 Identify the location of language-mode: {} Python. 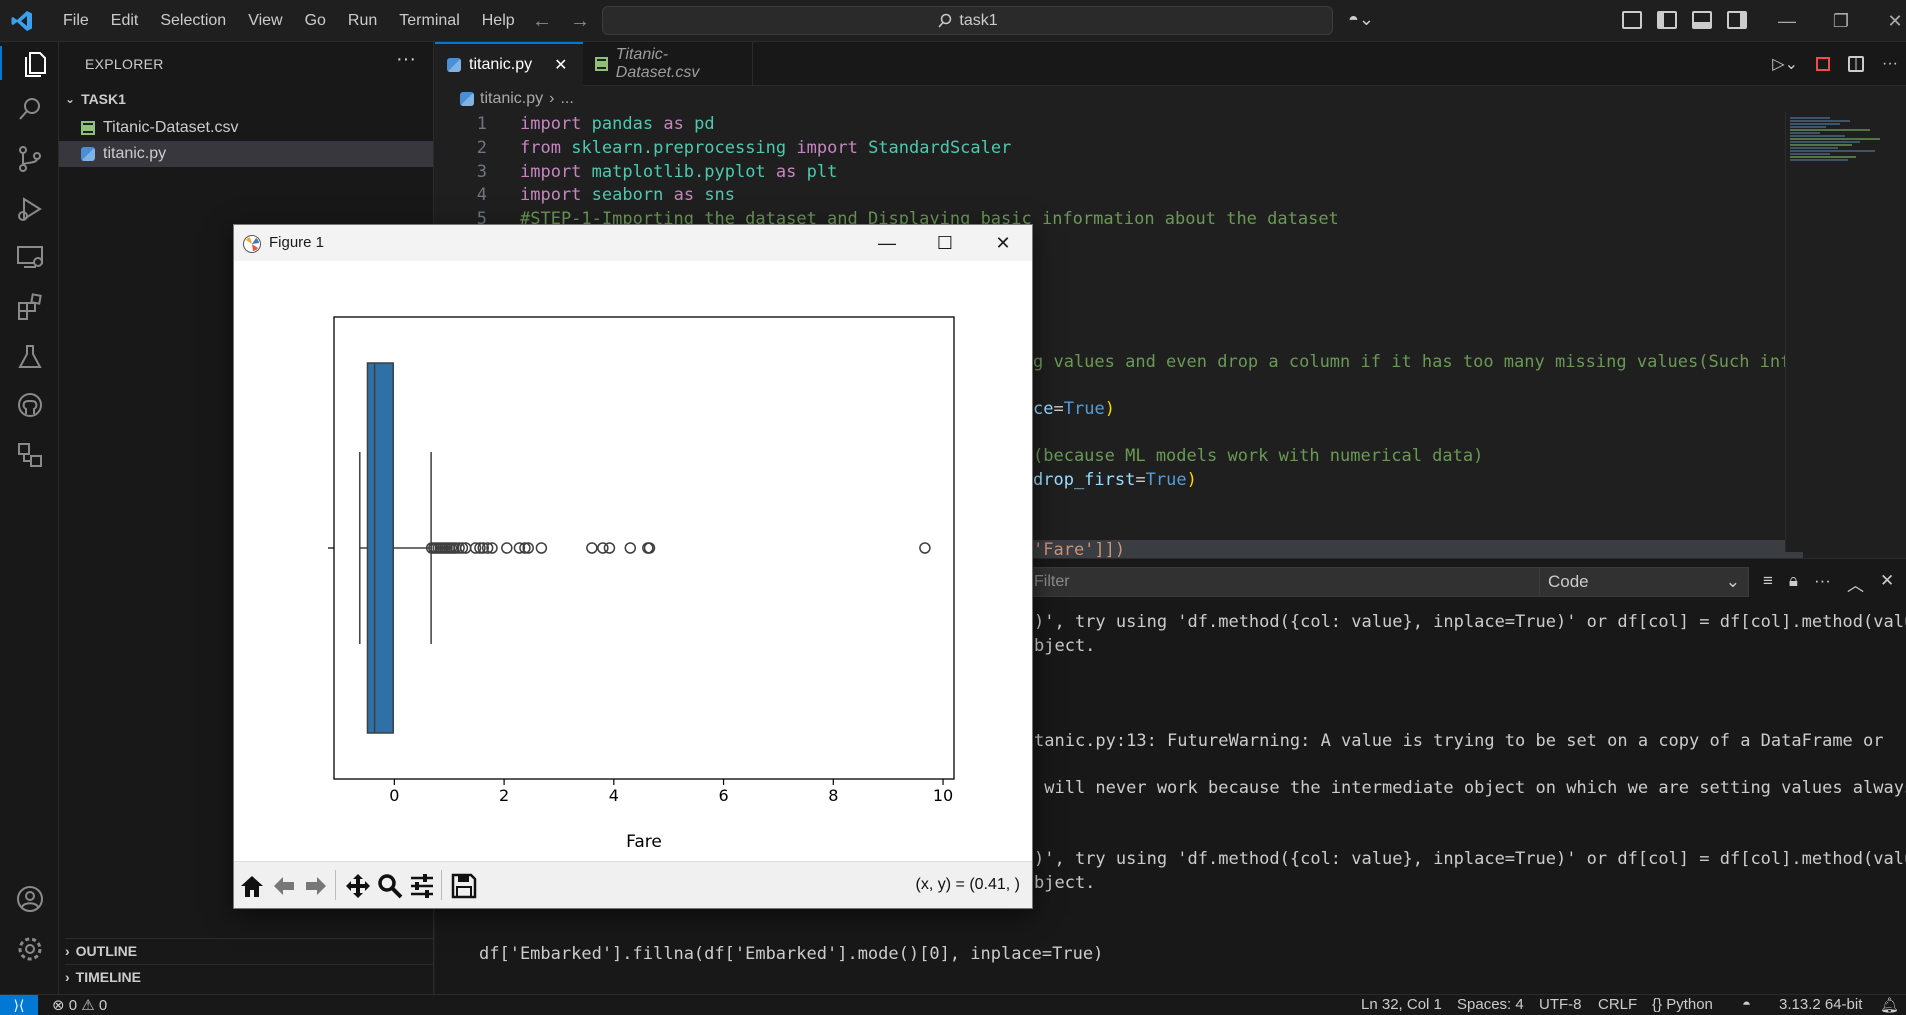
(1682, 1004).